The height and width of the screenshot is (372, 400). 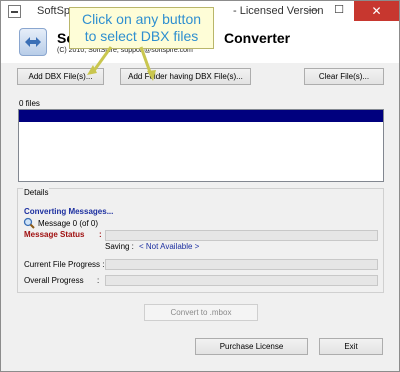 I want to click on current-file-progress-label: Current File Progress :, so click(x=64, y=264).